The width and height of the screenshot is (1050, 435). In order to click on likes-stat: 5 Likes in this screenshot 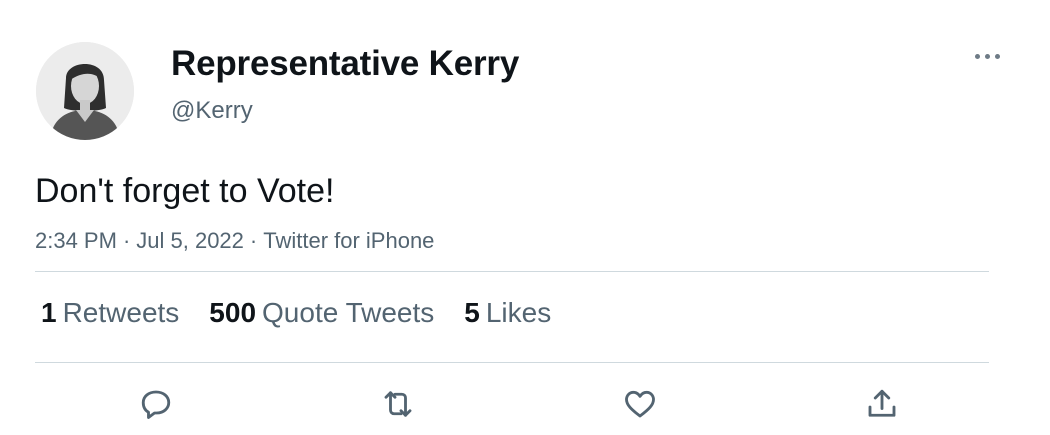, I will do `click(507, 313)`.